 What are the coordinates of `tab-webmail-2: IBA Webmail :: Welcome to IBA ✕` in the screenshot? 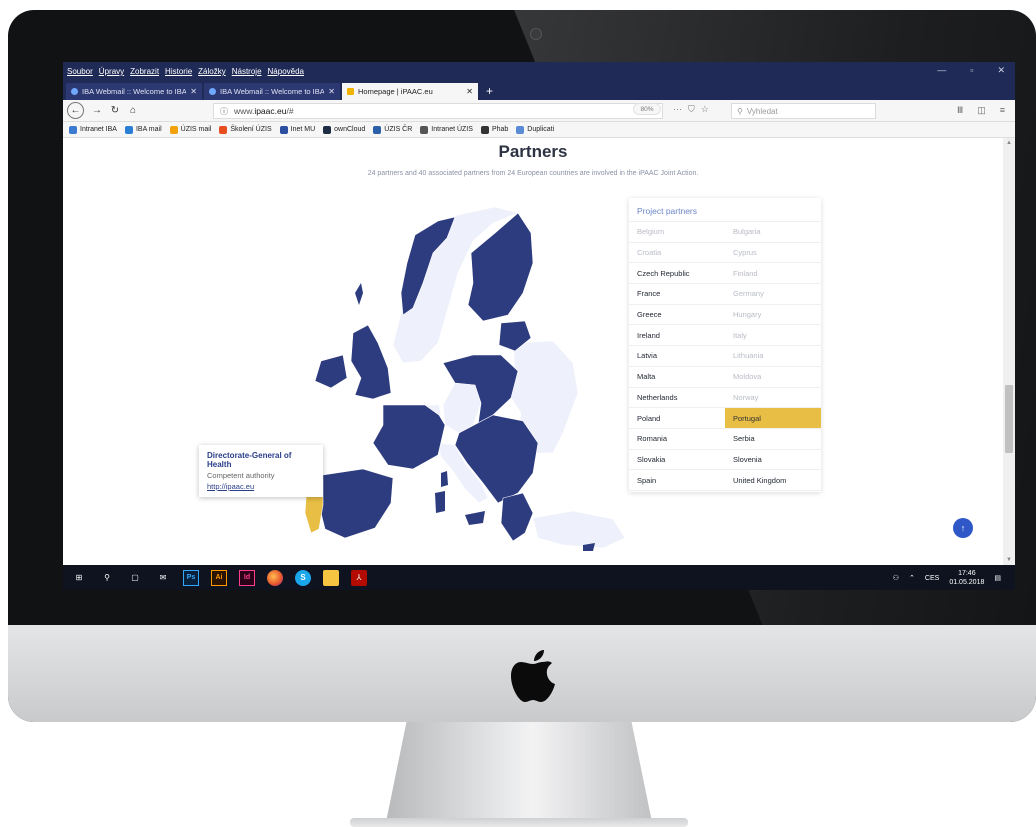 It's located at (272, 91).